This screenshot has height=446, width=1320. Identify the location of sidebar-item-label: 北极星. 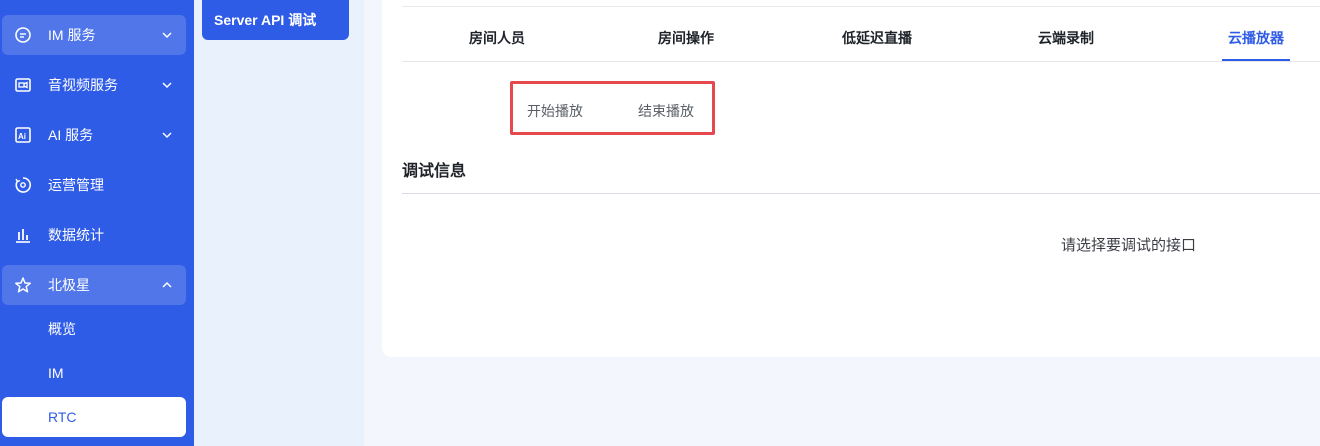
(69, 285).